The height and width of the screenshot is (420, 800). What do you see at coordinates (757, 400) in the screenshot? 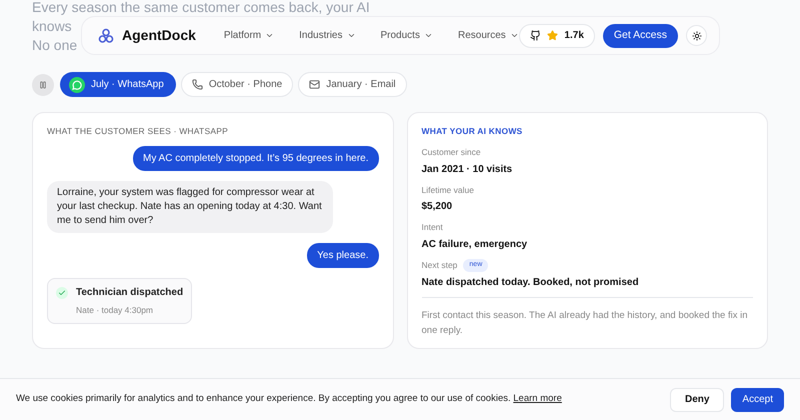
I see `accept-button: Accept` at bounding box center [757, 400].